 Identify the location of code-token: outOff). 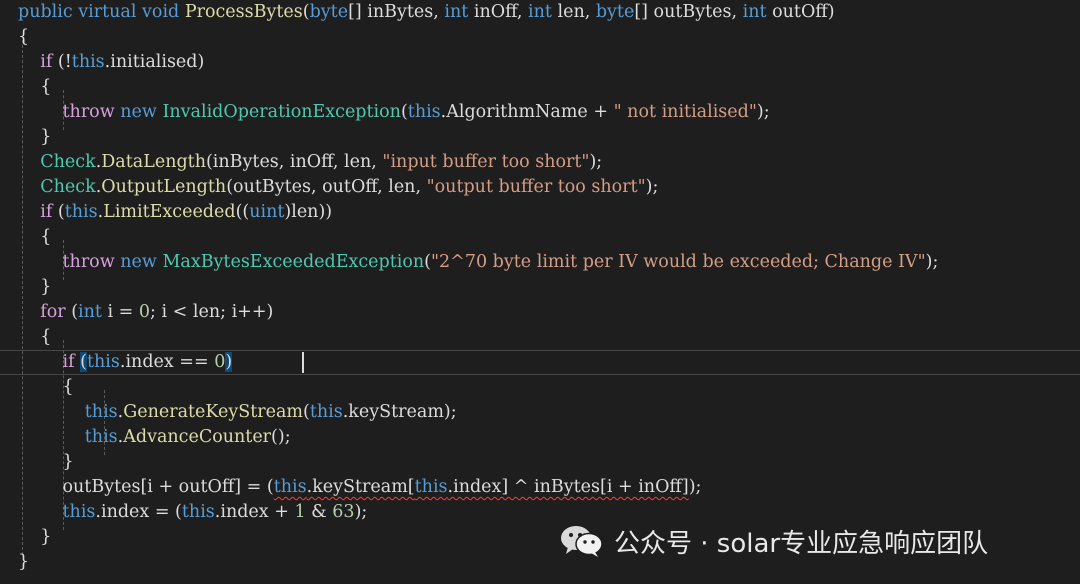
(800, 12).